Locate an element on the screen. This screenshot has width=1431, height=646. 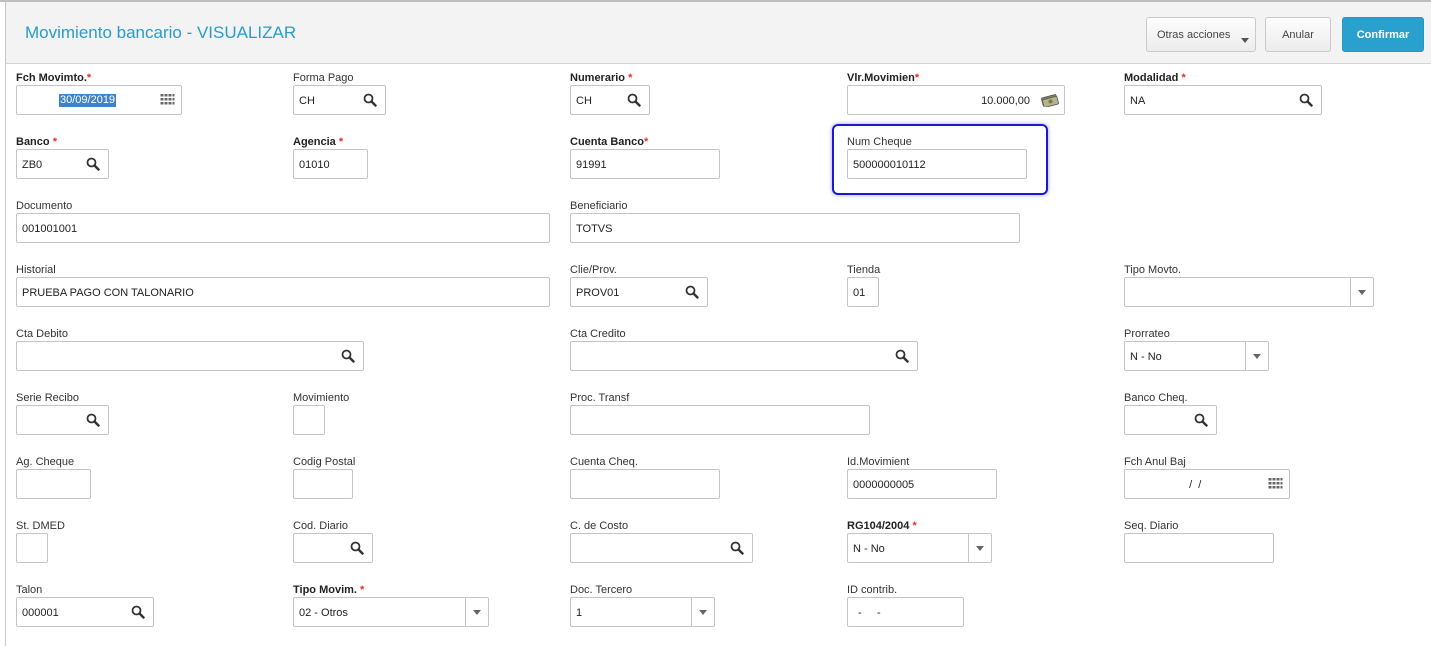
cta-debito-field is located at coordinates (190, 356).